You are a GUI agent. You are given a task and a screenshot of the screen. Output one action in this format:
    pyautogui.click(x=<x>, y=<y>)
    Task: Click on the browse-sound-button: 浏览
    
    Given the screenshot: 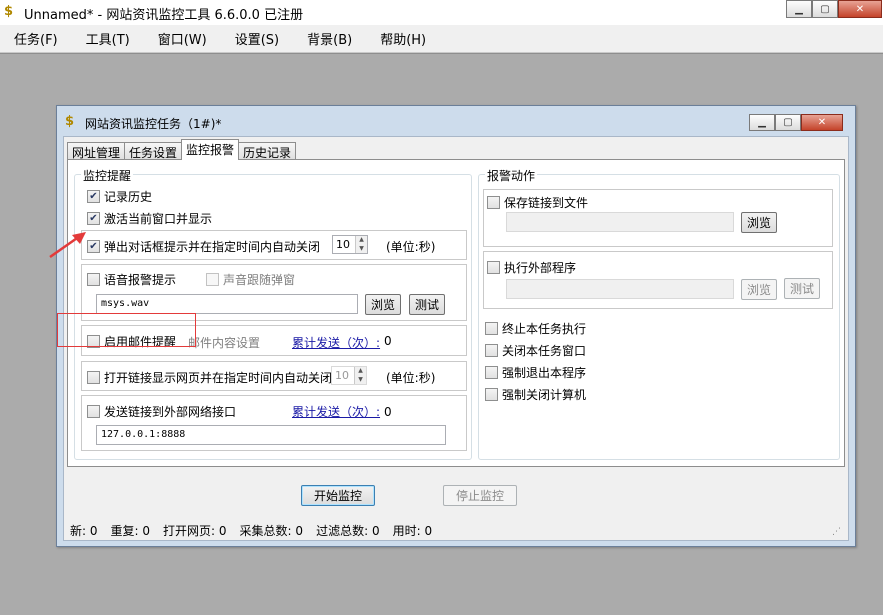 What is the action you would take?
    pyautogui.click(x=383, y=304)
    